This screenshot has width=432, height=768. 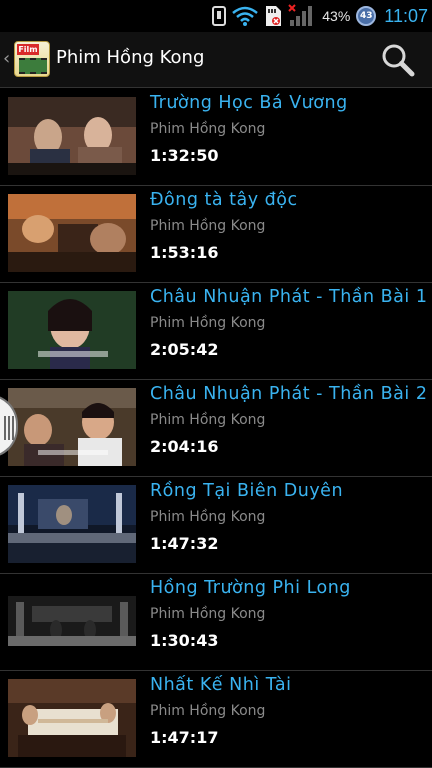 I want to click on video-title: Châu Nhuận Phát - Thần Bài 2, so click(x=288, y=394).